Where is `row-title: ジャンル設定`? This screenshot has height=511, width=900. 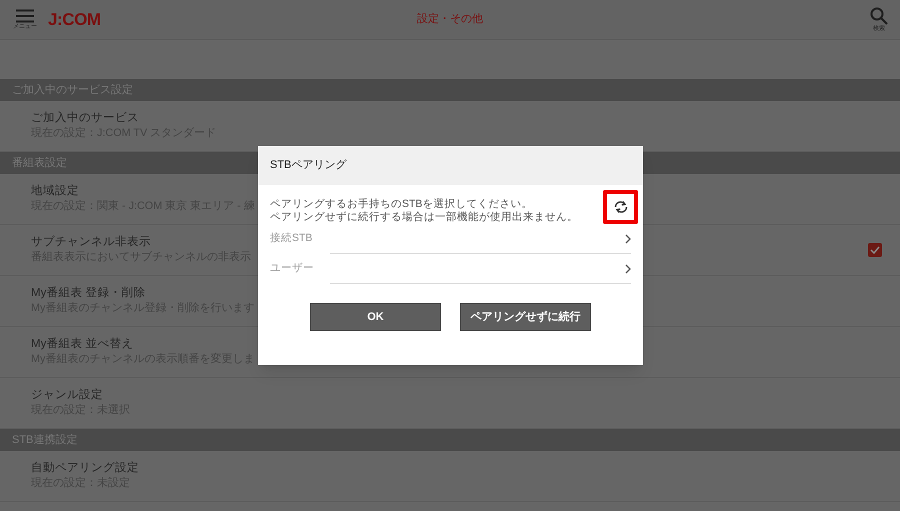 row-title: ジャンル設定 is located at coordinates (67, 395).